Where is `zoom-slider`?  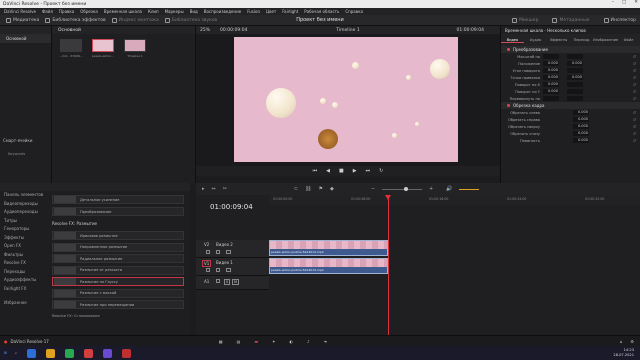 zoom-slider is located at coordinates (402, 188).